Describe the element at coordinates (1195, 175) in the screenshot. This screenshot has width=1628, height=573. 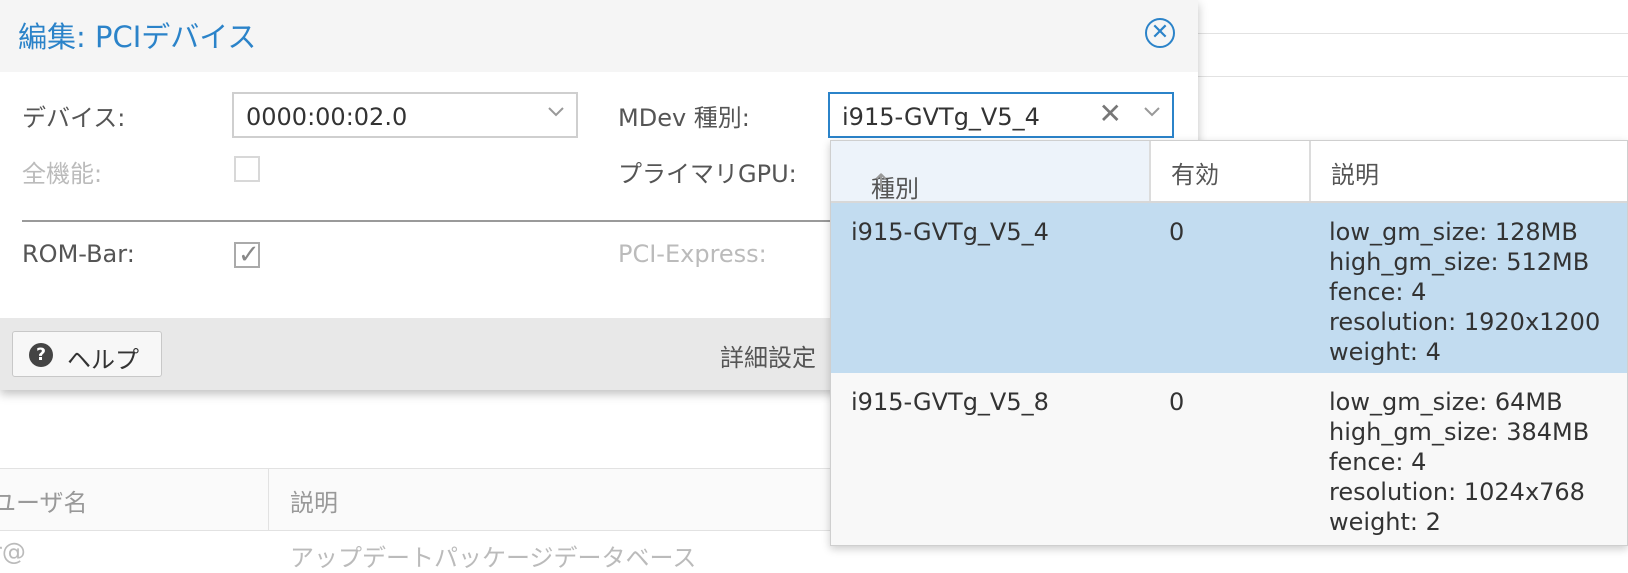
I see `picker-header-available-label: 有効` at that location.